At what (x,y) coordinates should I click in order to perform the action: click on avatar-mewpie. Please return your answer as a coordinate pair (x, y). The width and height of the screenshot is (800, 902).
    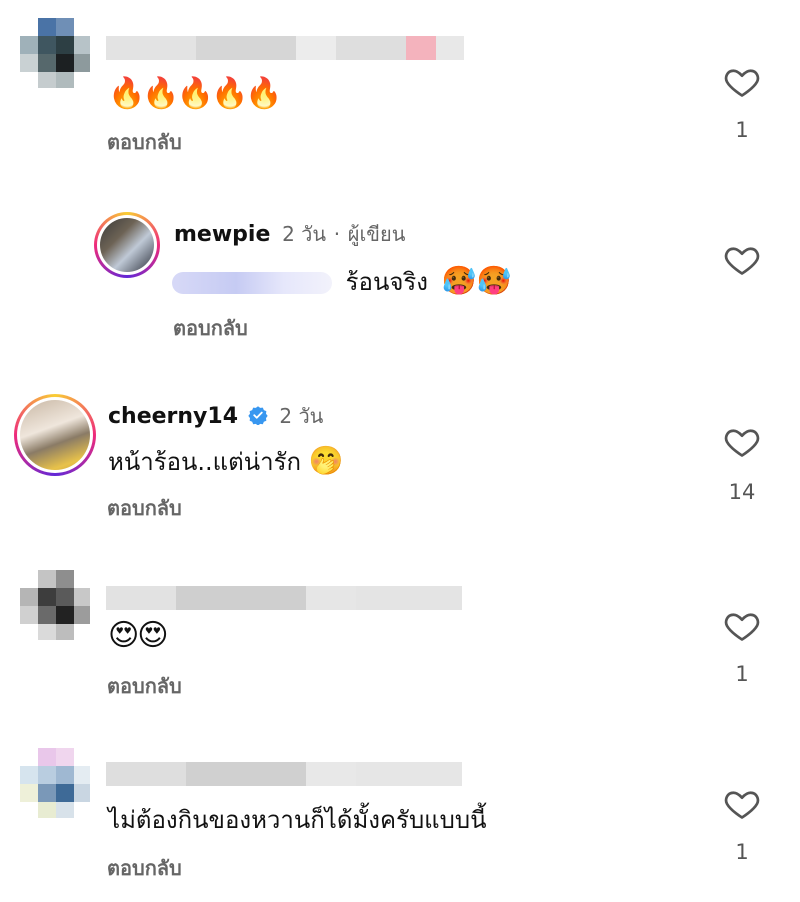
    Looking at the image, I should click on (127, 245).